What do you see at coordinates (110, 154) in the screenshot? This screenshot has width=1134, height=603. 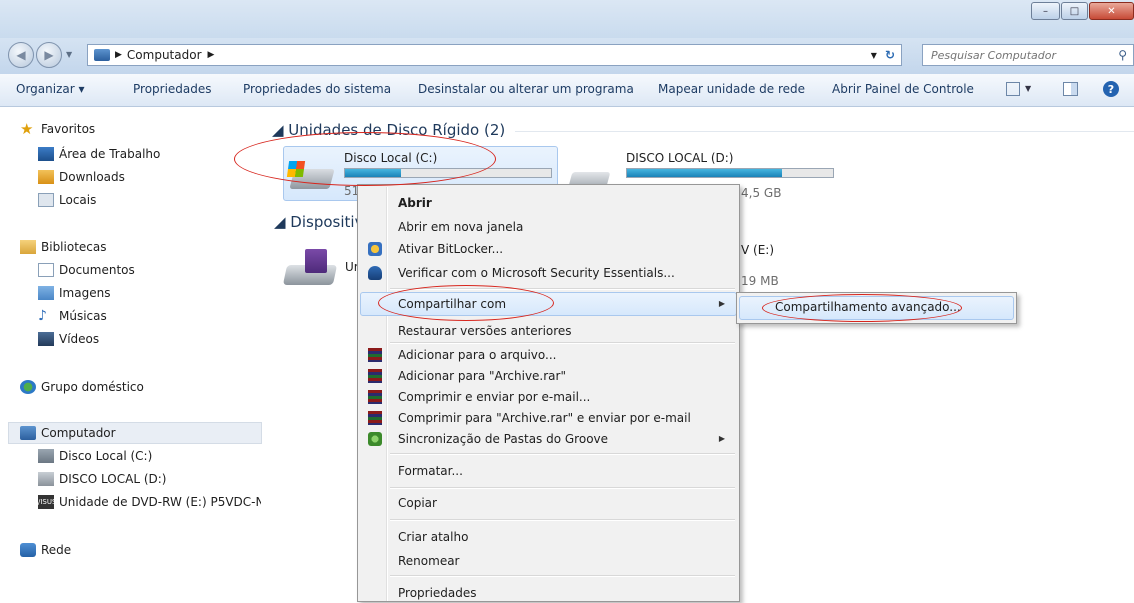 I see `nav-desktop-label: Área de Trabalho` at bounding box center [110, 154].